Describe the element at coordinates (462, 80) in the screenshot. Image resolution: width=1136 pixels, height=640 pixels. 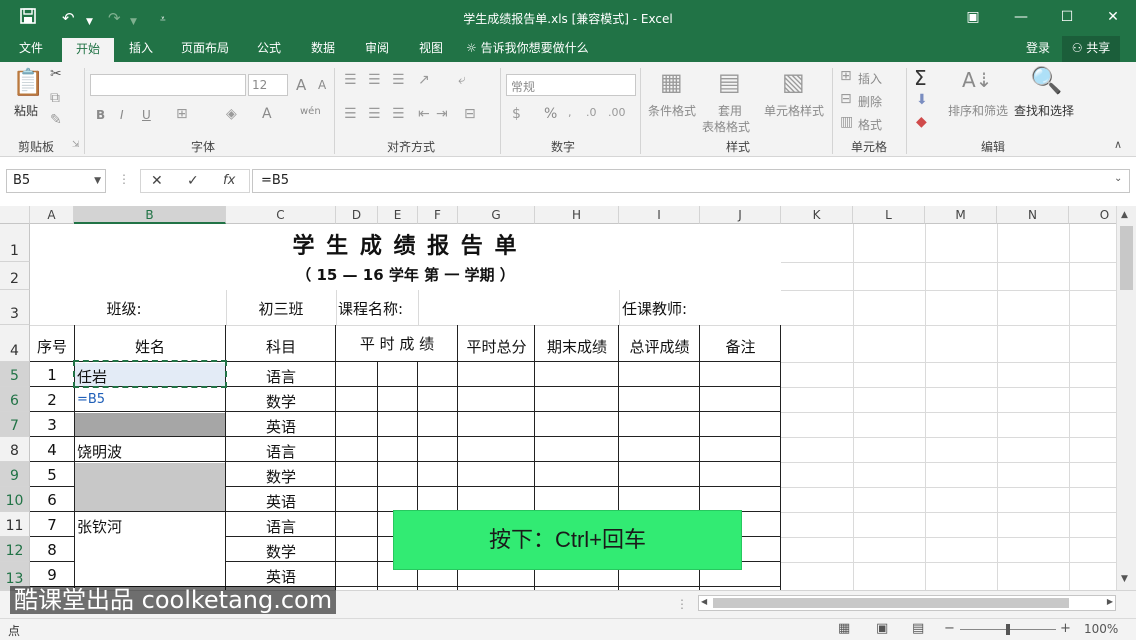
I see `wrap-text-icon: ⤶` at that location.